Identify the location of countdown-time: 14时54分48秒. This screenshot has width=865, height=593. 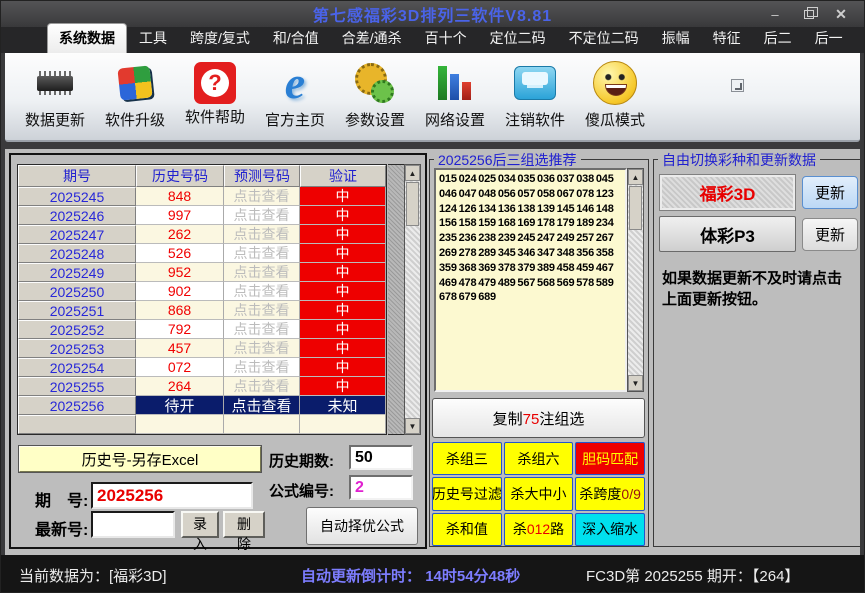
(473, 576).